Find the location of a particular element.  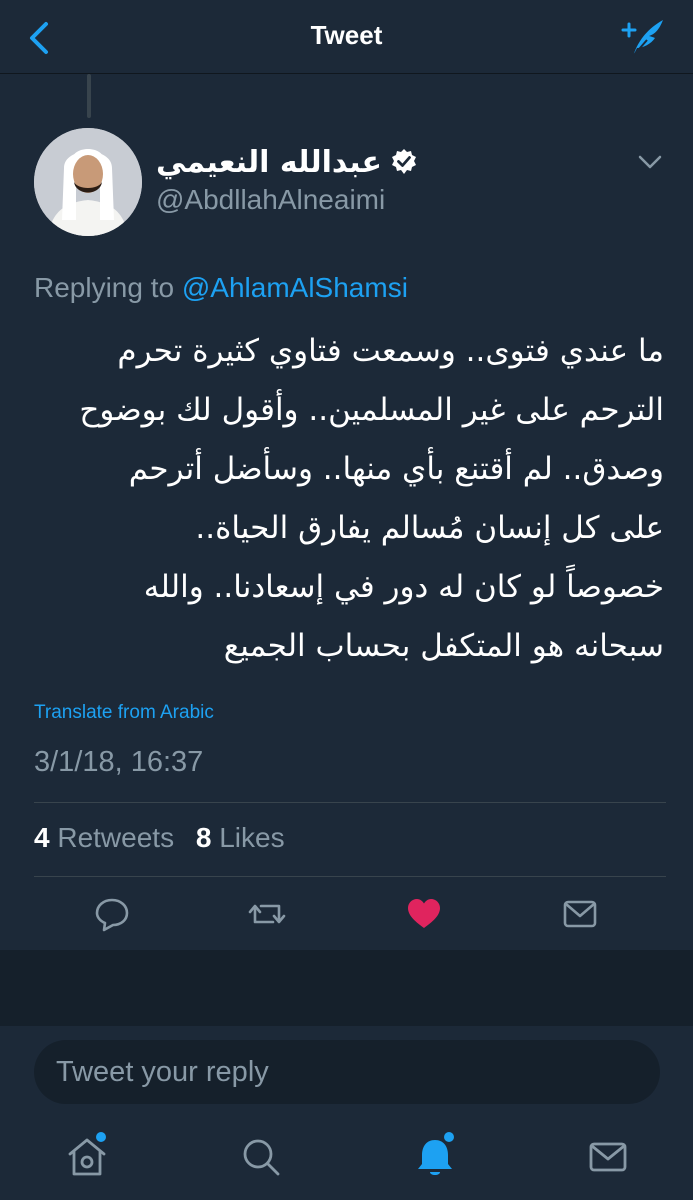

author-display-name: عبدالله النعيمي is located at coordinates (269, 162).